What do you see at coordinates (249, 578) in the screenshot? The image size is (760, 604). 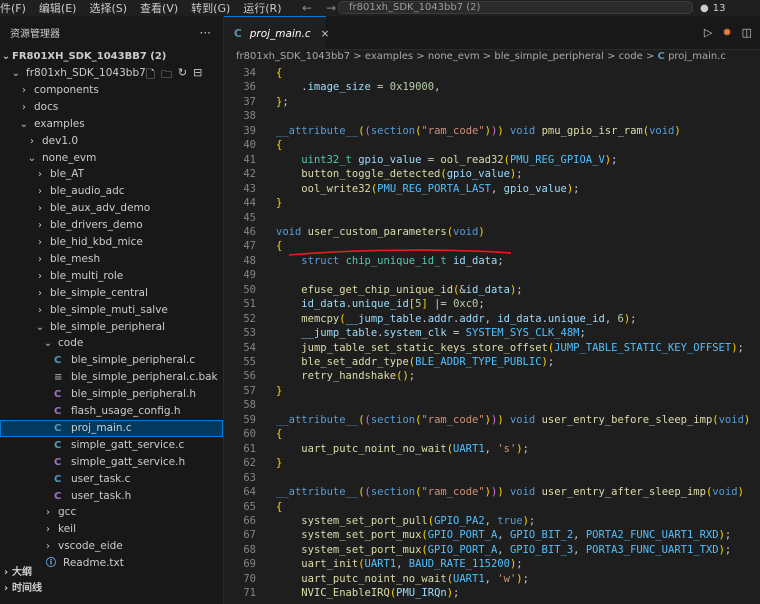 I see `line-number: 70` at bounding box center [249, 578].